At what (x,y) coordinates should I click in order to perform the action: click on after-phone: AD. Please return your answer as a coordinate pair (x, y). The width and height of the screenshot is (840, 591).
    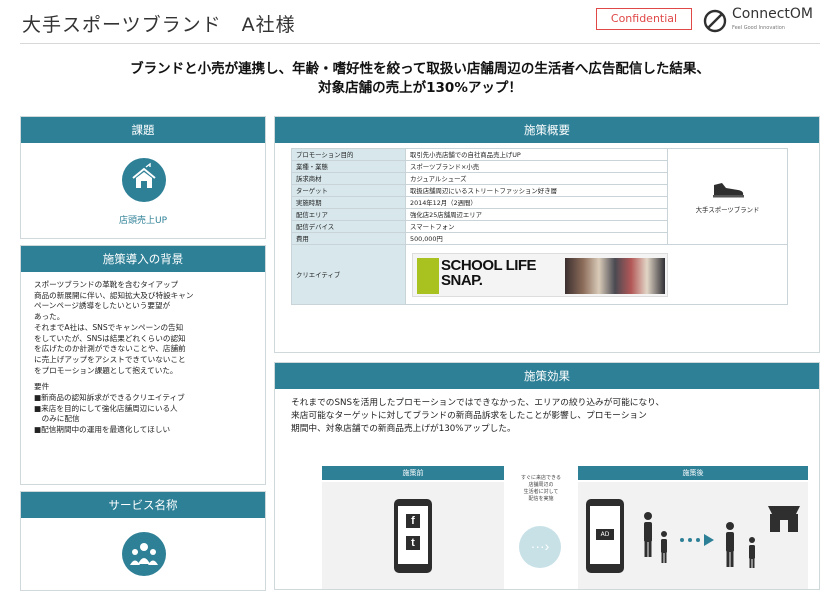
    Looking at the image, I should click on (605, 536).